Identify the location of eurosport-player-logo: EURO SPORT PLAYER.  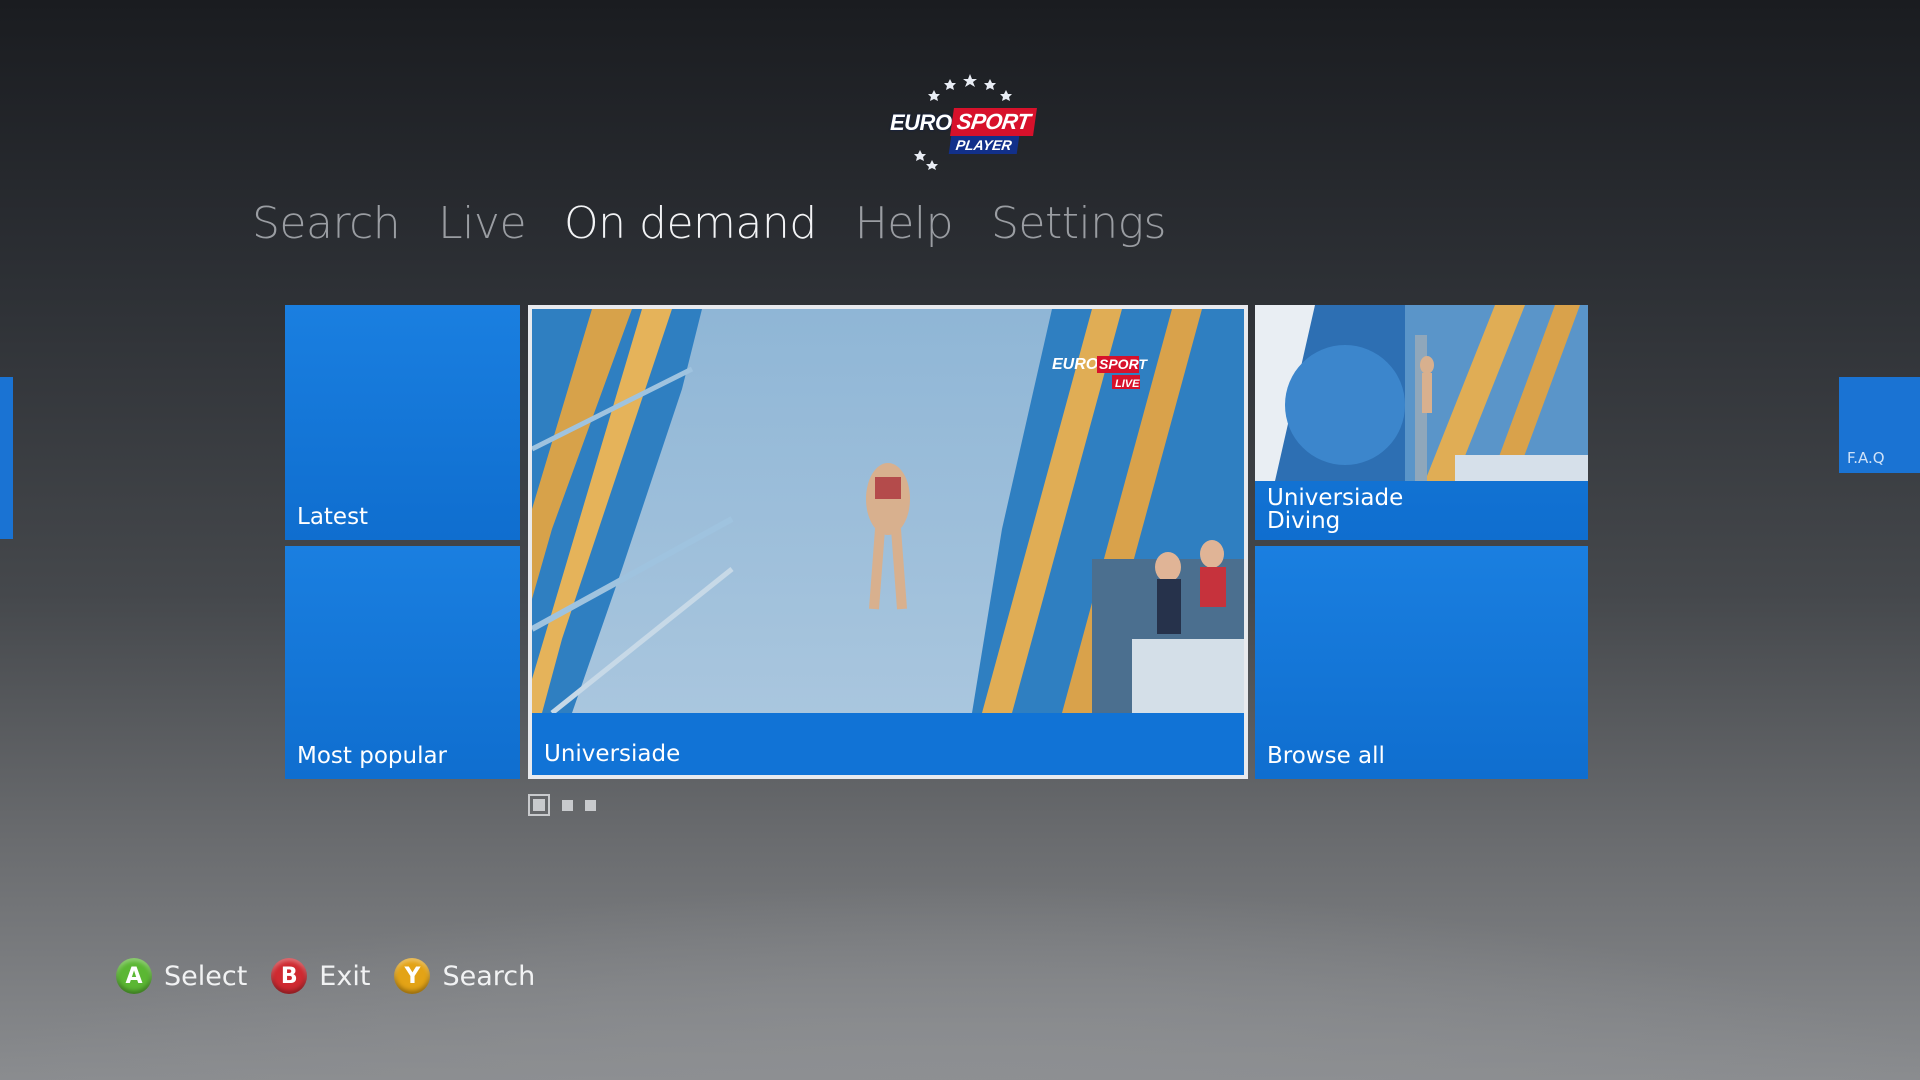
(960, 120).